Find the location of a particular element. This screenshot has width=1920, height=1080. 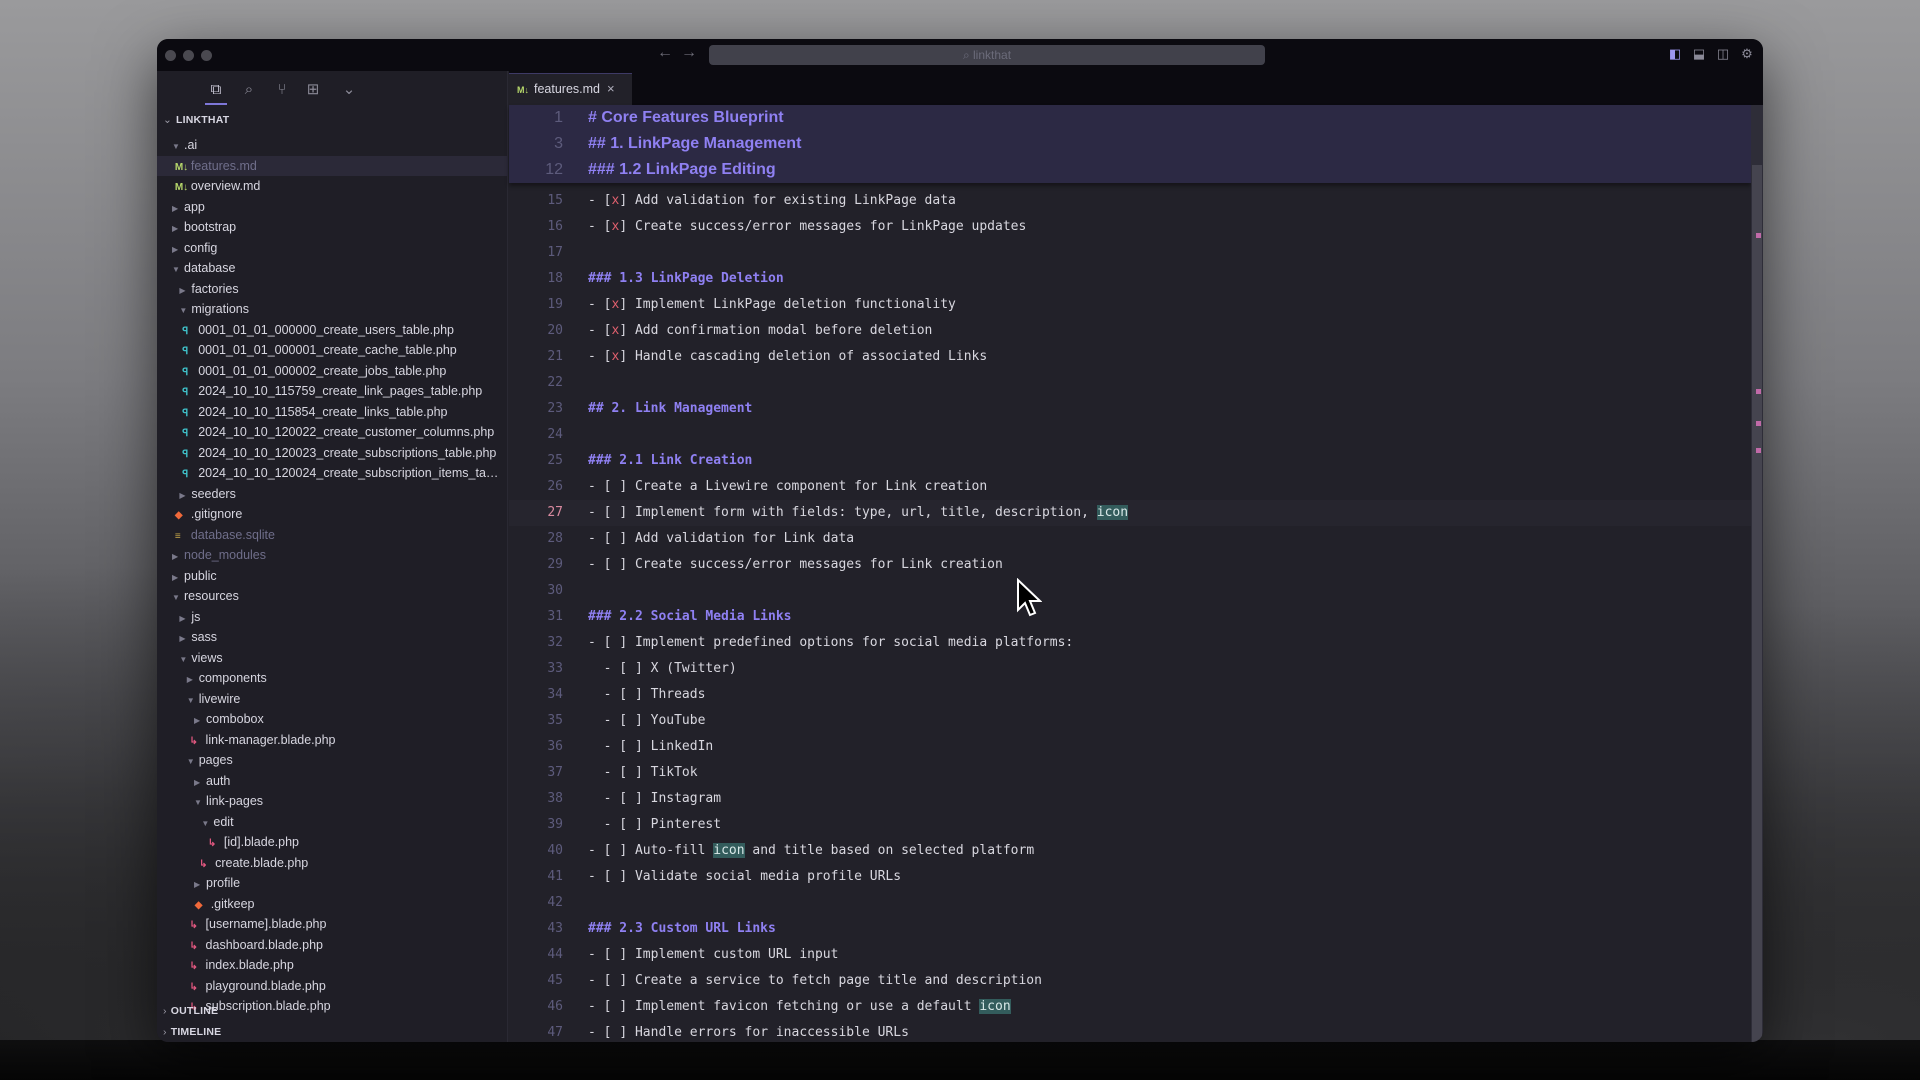

back-arrow-icon: ← is located at coordinates (665, 53).